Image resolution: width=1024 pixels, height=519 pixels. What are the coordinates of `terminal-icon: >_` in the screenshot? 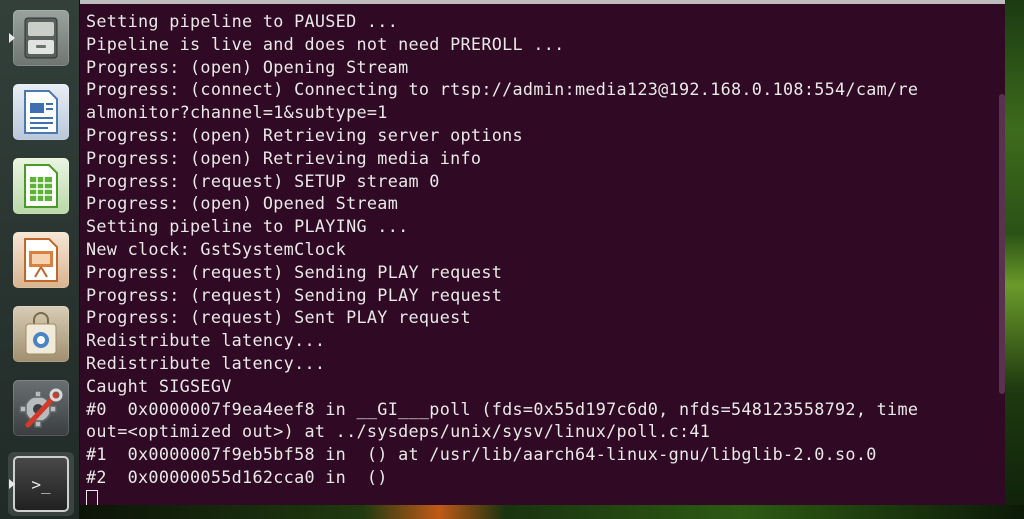 It's located at (41, 484).